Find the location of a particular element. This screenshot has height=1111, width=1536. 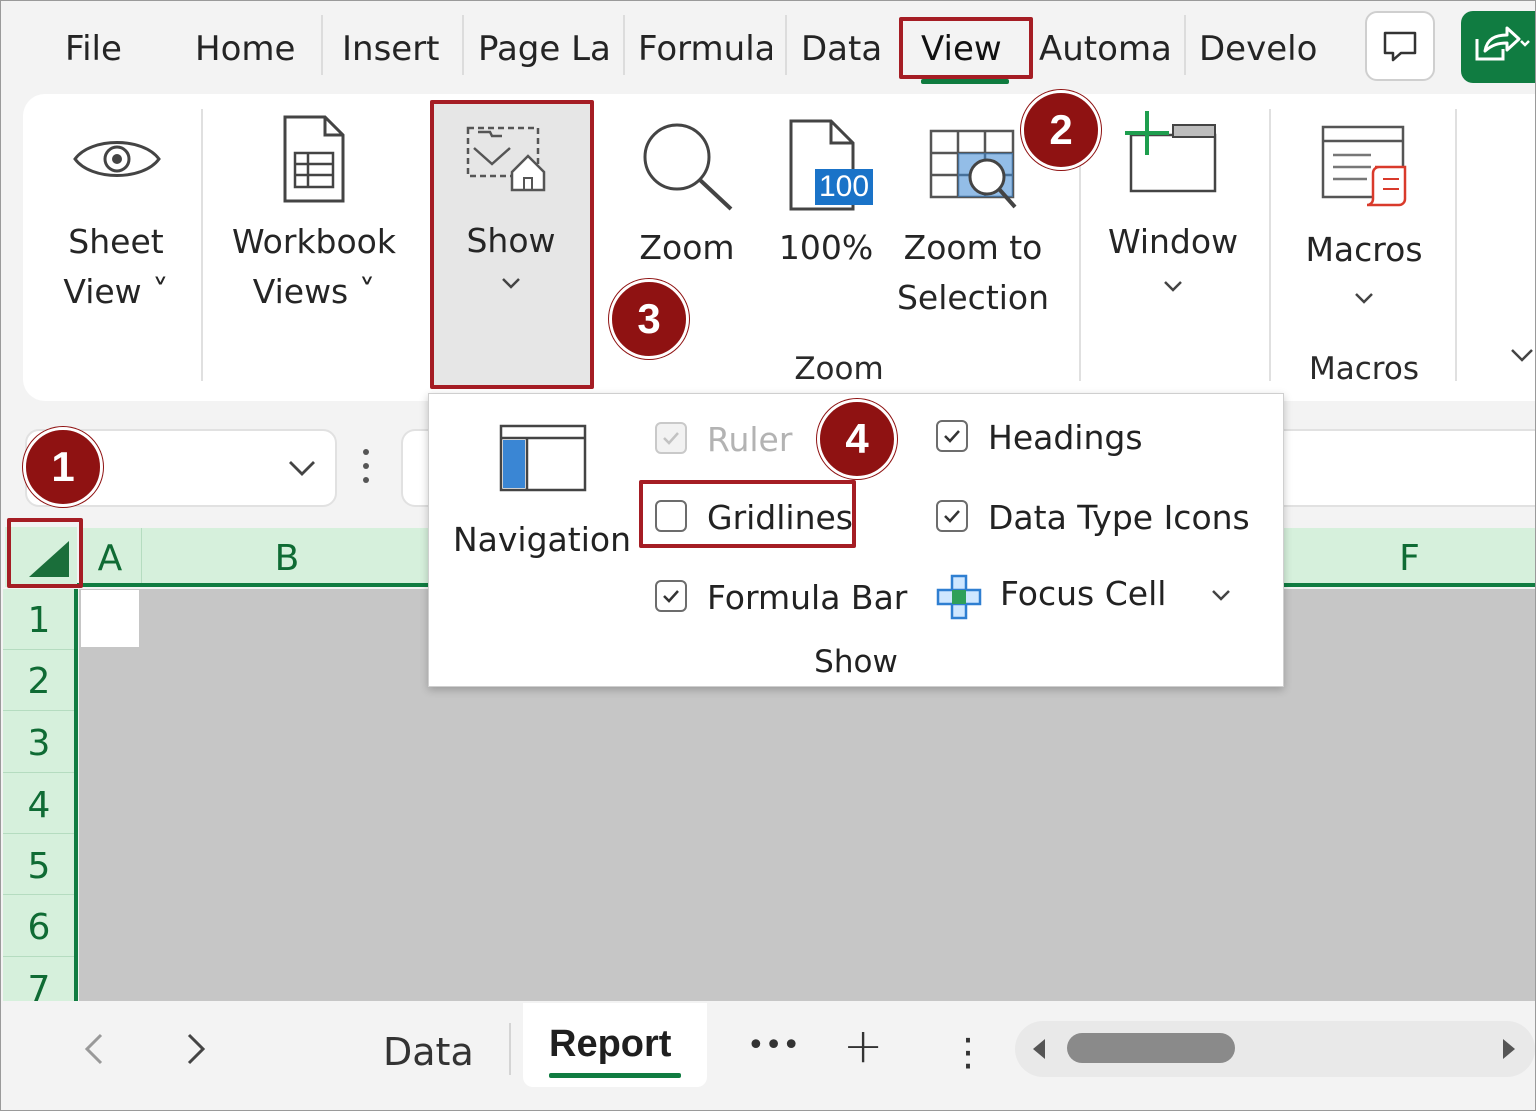

workbook-views-label-line2: Views ˅ is located at coordinates (314, 291).